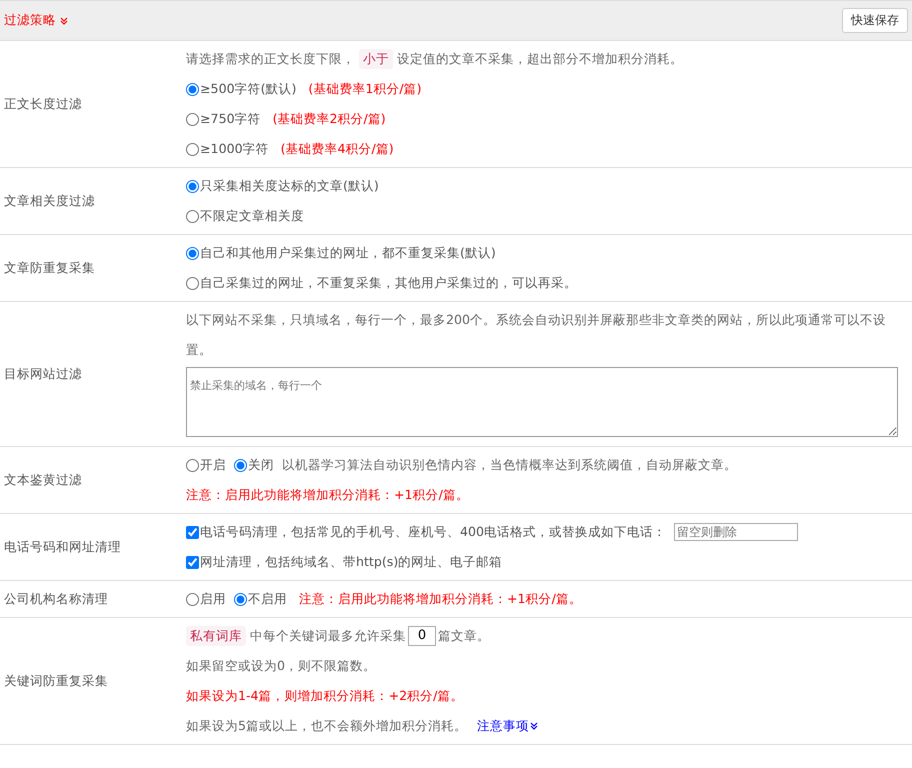  I want to click on notice-text: (基础费率4积分/篇), so click(337, 149).